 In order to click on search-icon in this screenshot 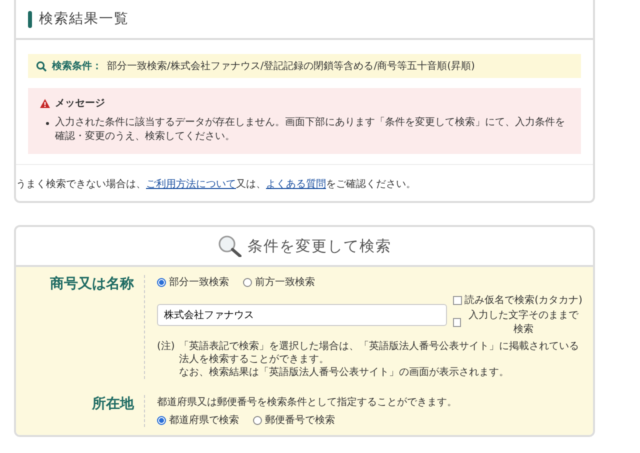, I will do `click(41, 66)`.